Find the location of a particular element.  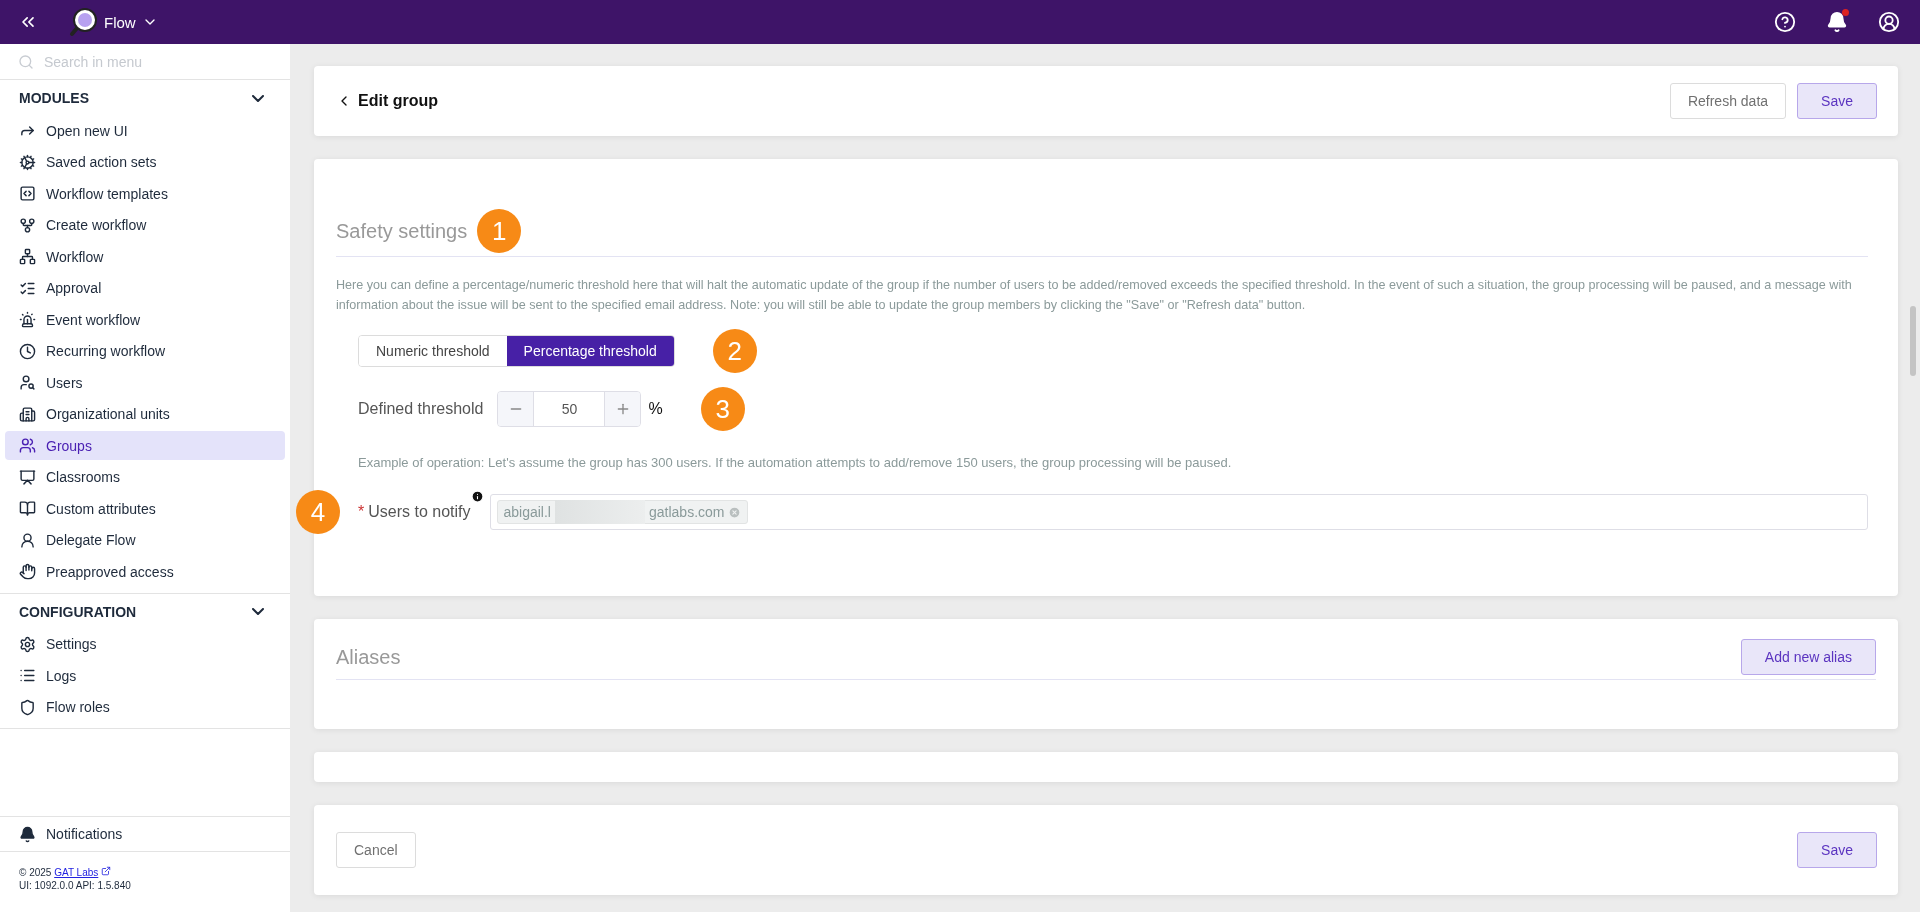

info-icon is located at coordinates (477, 496).